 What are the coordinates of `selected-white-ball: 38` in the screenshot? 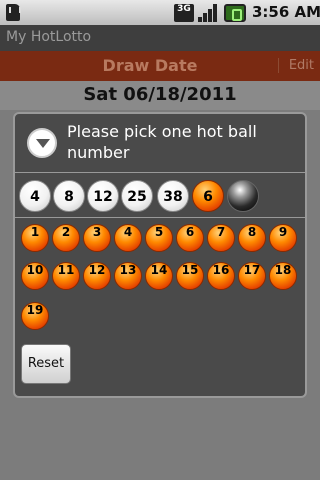 It's located at (173, 196).